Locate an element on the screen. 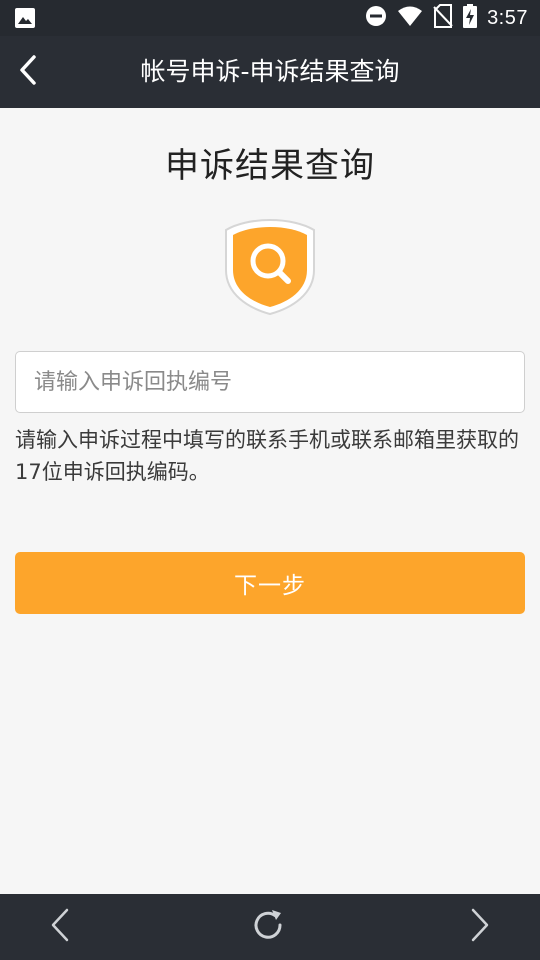 The height and width of the screenshot is (960, 540). refresh-icon is located at coordinates (268, 927).